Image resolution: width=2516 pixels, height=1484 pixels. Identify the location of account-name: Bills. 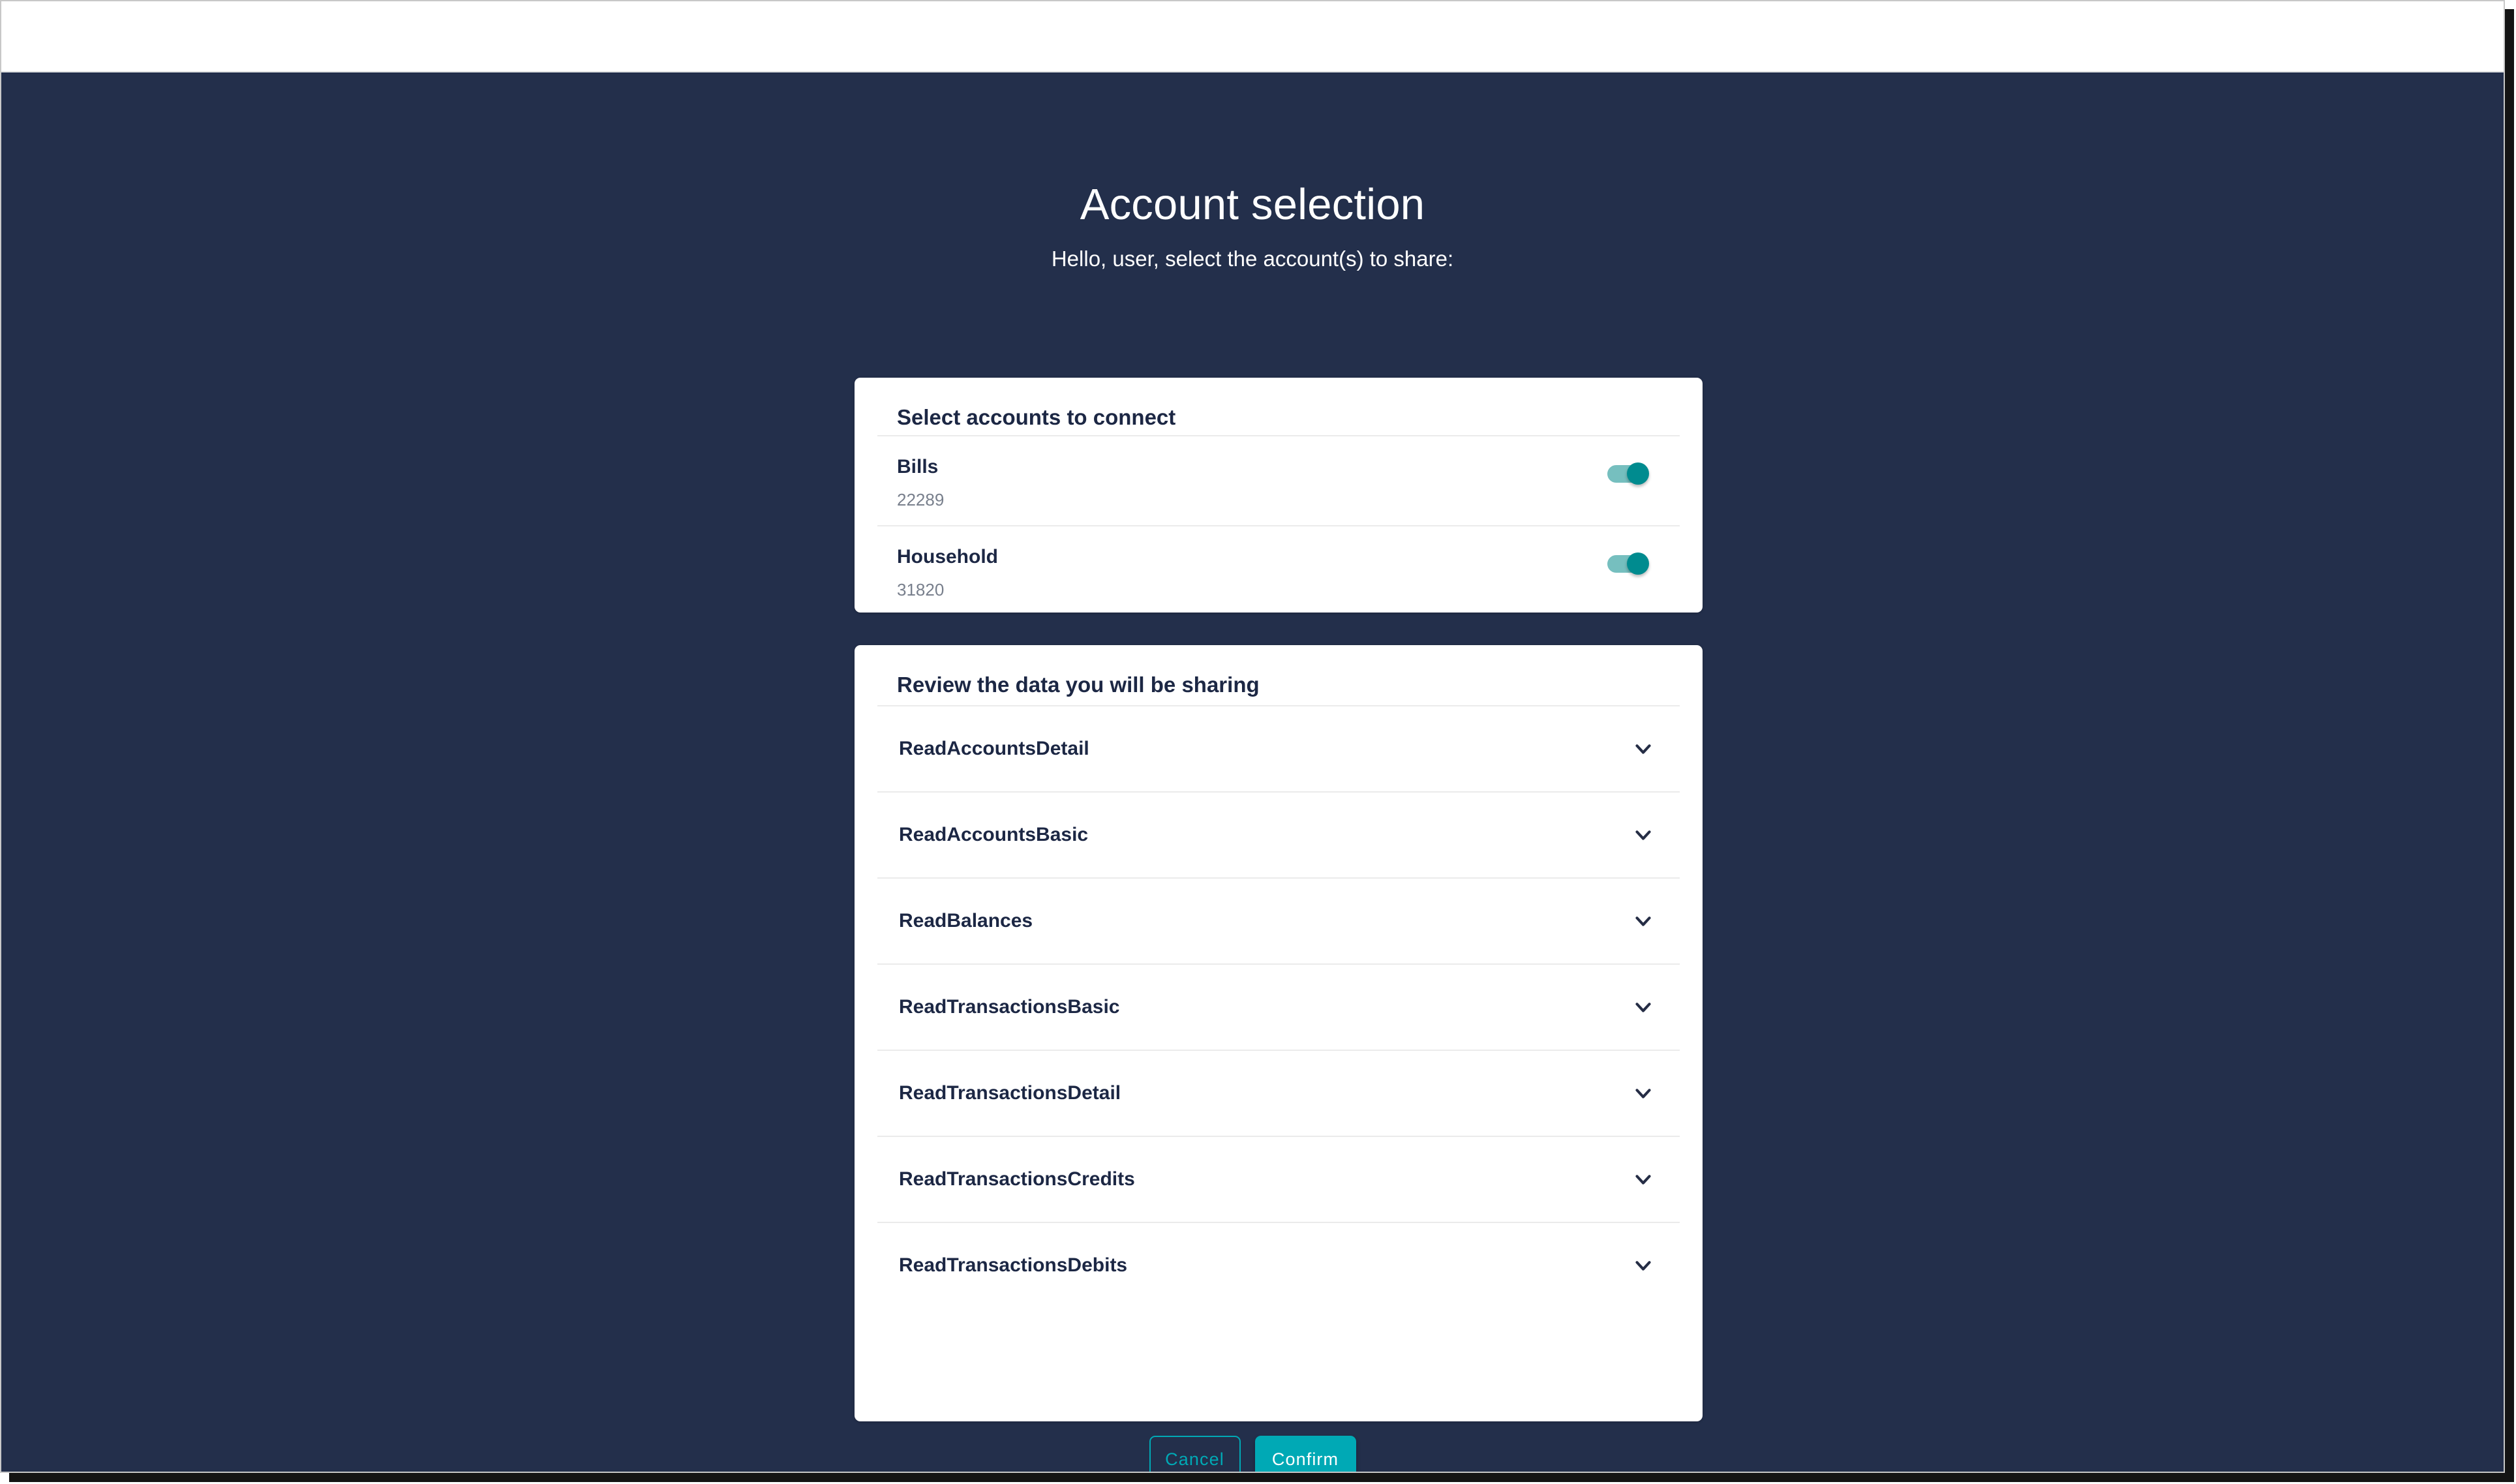
(918, 466).